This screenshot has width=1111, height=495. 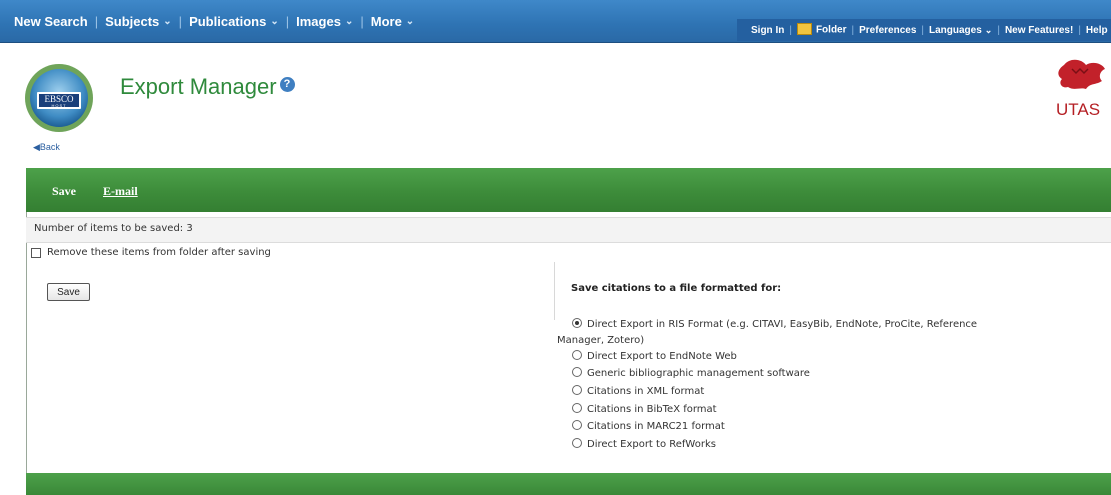 What do you see at coordinates (568, 484) in the screenshot?
I see `bottom-toolbar` at bounding box center [568, 484].